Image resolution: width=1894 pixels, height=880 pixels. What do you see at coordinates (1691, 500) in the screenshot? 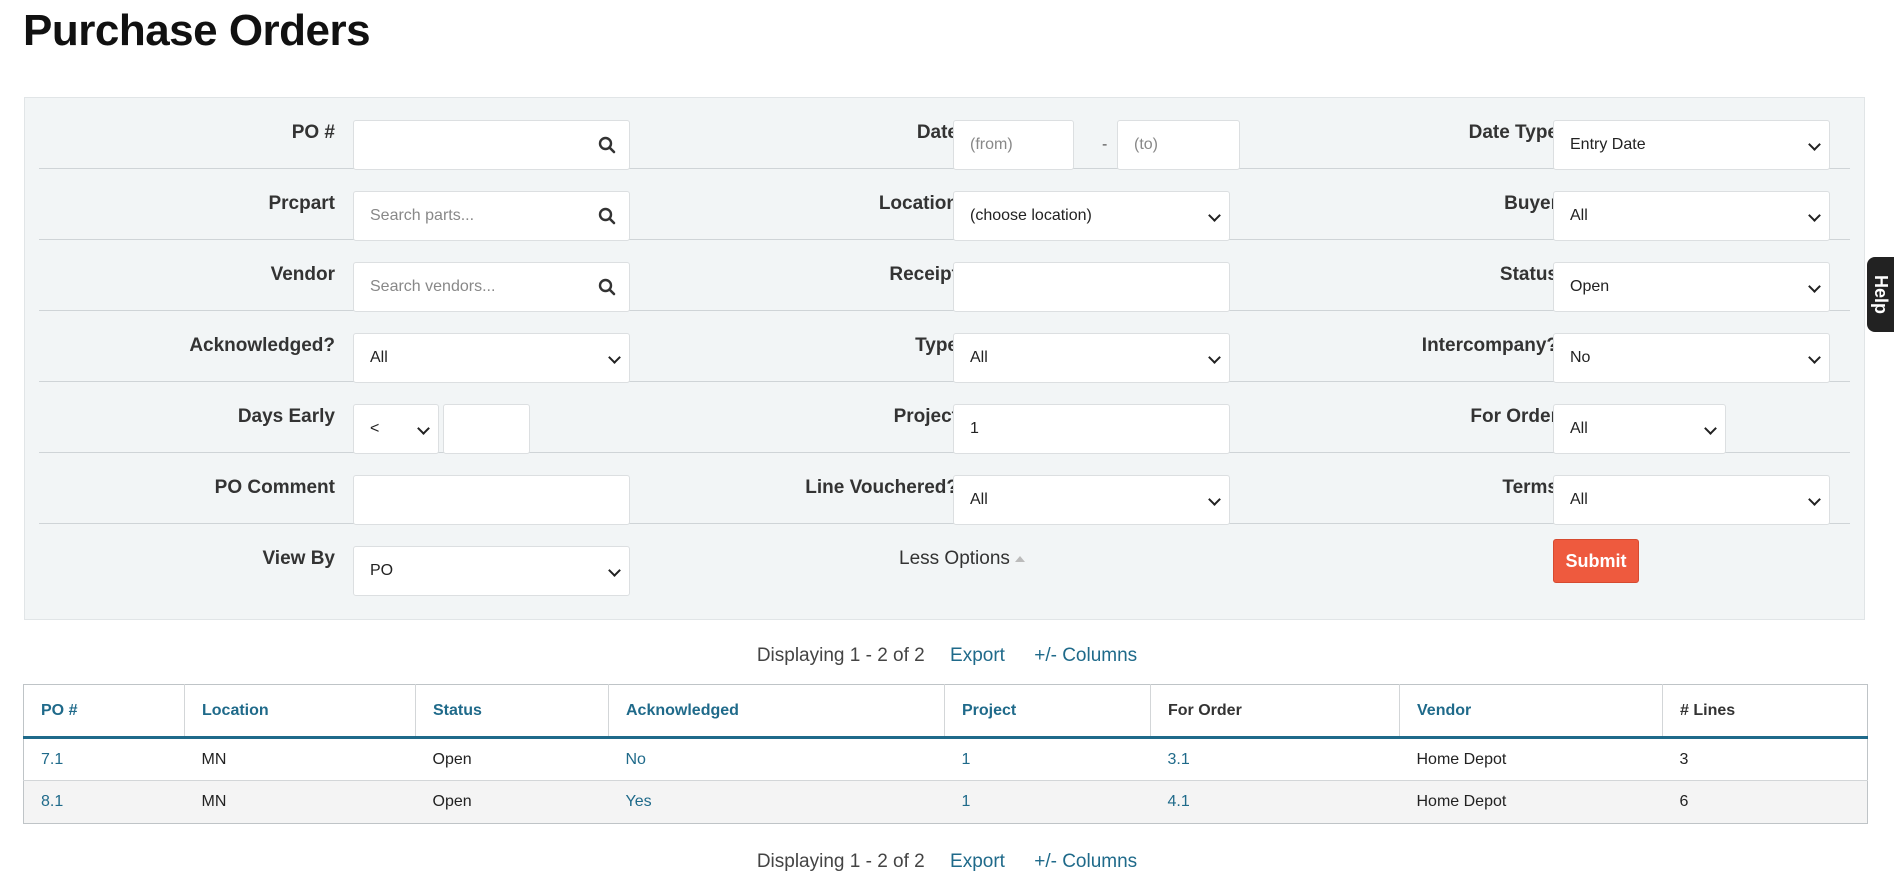
I see `terms-select: All` at bounding box center [1691, 500].